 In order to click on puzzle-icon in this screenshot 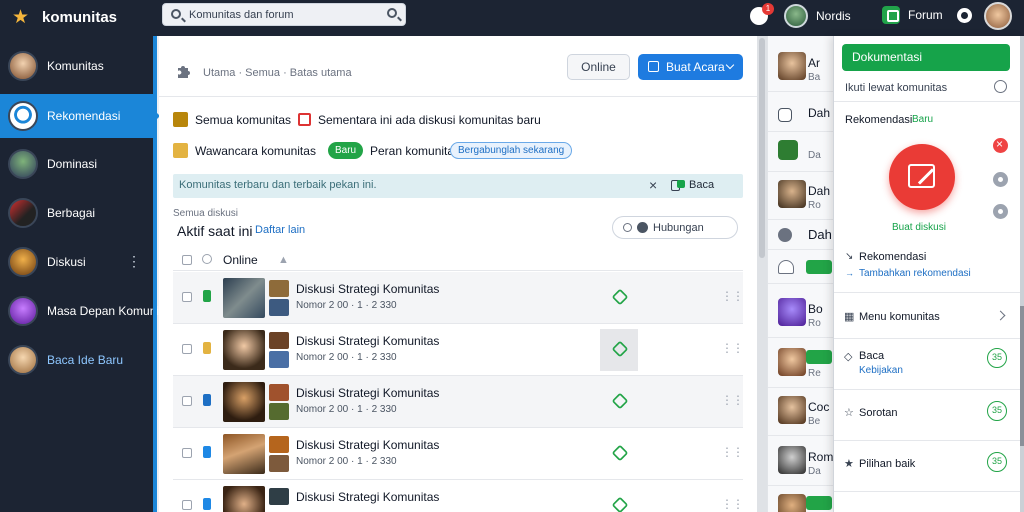, I will do `click(184, 72)`.